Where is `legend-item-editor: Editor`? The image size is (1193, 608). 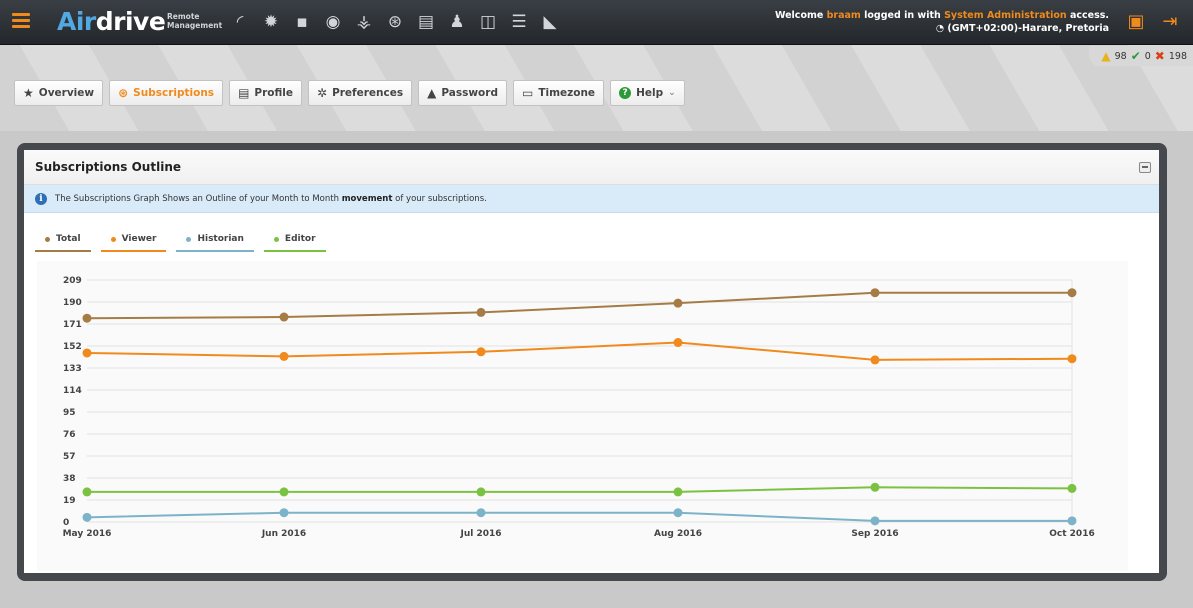
legend-item-editor: Editor is located at coordinates (294, 240).